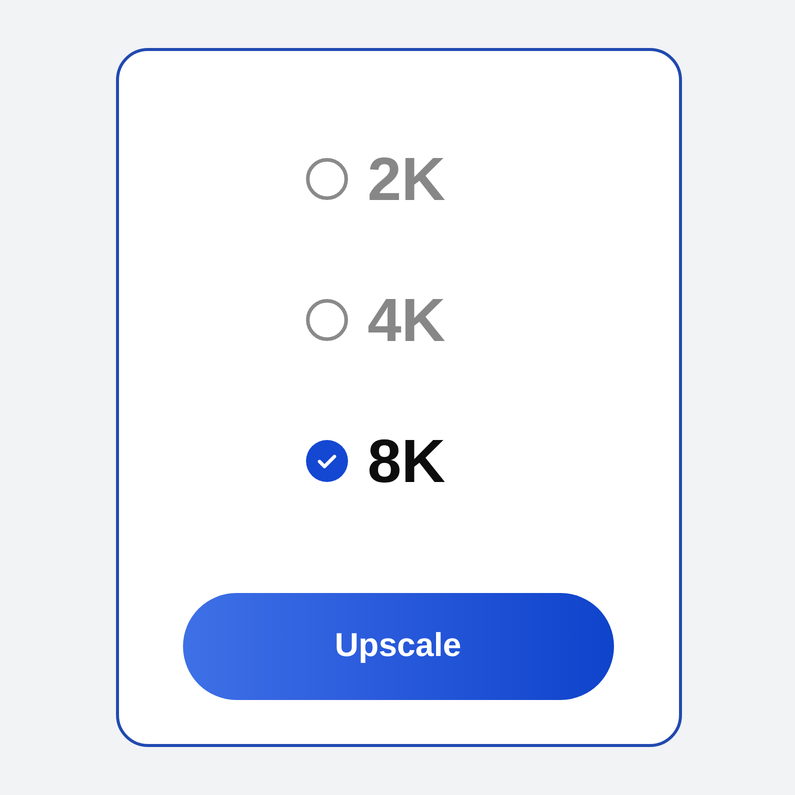 The height and width of the screenshot is (795, 795). What do you see at coordinates (376, 461) in the screenshot?
I see `resolution-option: 8K` at bounding box center [376, 461].